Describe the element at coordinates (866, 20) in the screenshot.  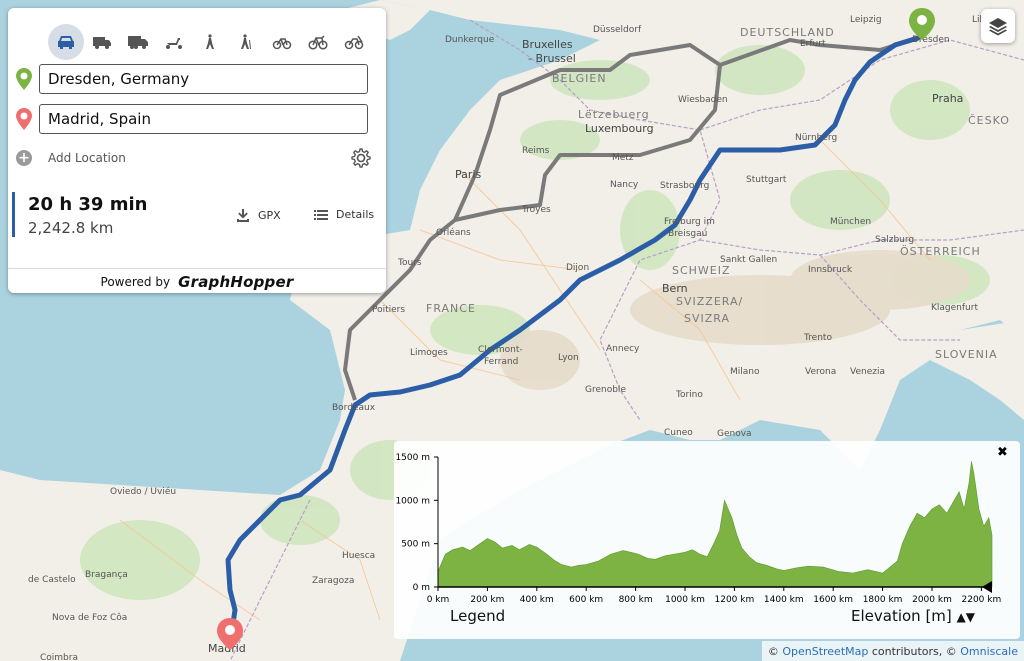
I see `label-leipzig: Leipzig` at that location.